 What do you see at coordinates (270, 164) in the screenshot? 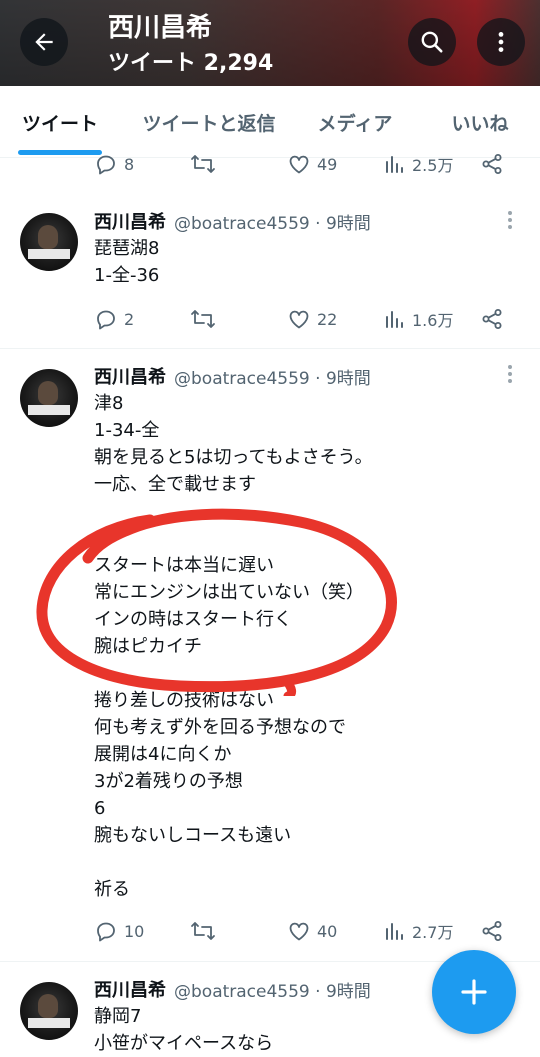
I see `tweet-actions: 8 49 2.5万` at bounding box center [270, 164].